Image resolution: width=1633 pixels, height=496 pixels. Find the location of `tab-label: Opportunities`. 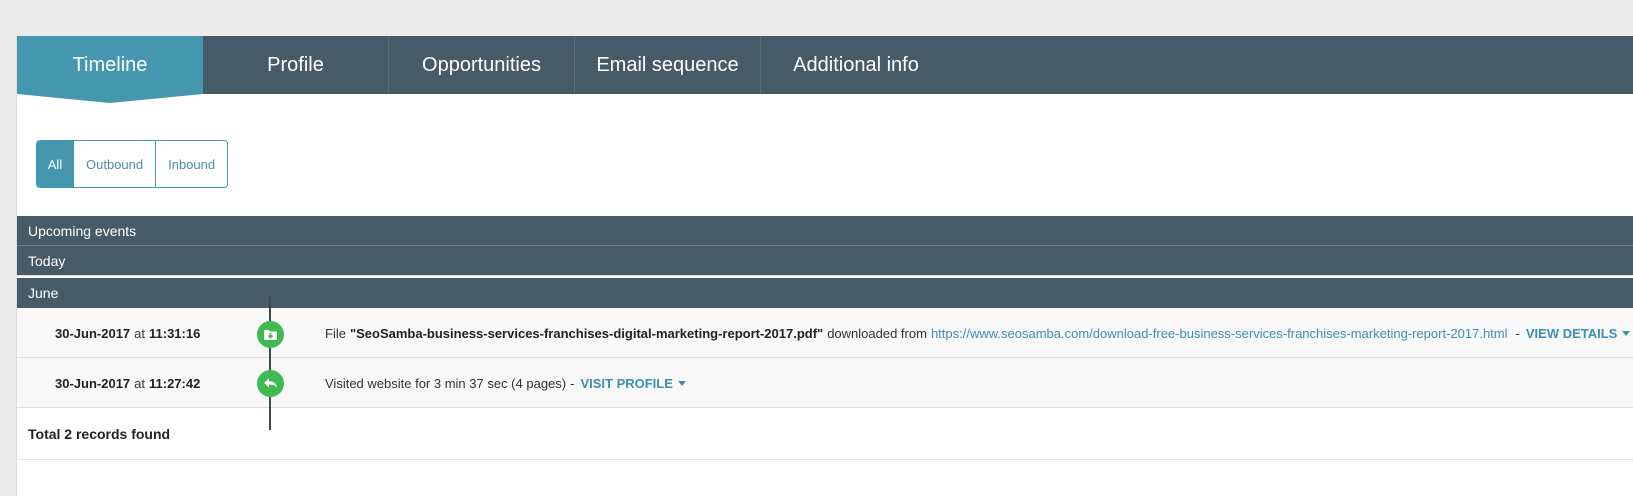

tab-label: Opportunities is located at coordinates (481, 64).